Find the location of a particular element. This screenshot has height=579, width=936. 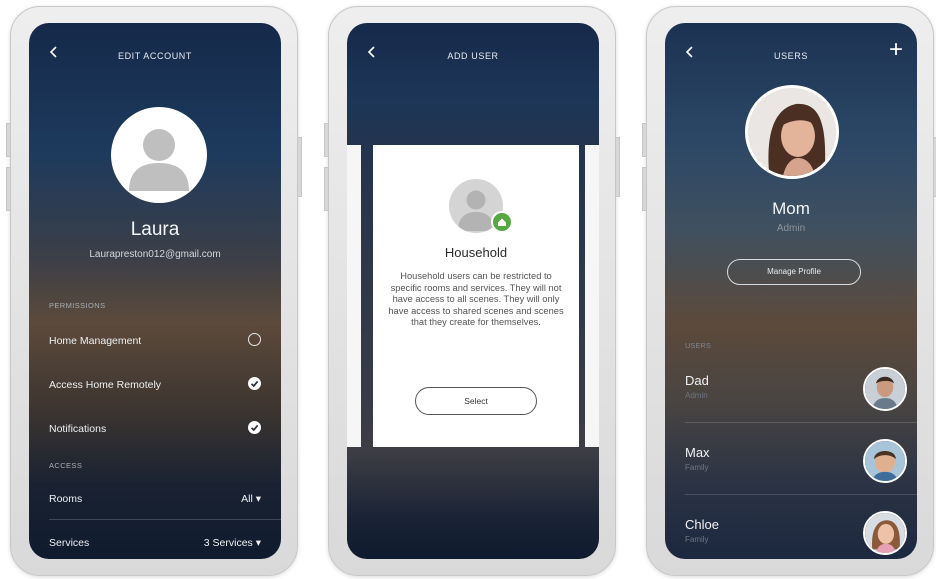

account-name: Laura is located at coordinates (155, 229).